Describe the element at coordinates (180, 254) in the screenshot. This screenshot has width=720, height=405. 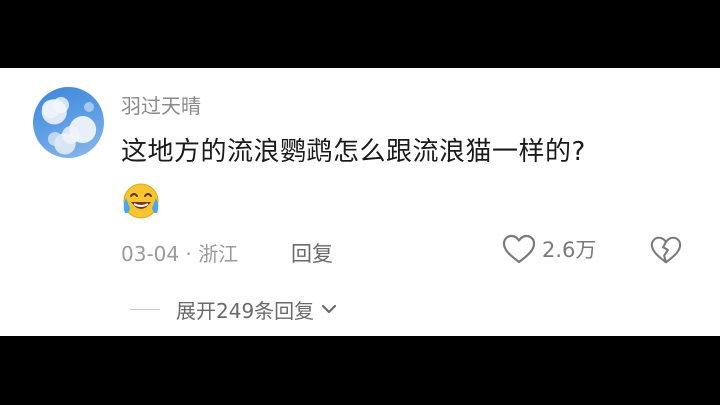
I see `comment-date-location: 03-04 · 浙江` at that location.